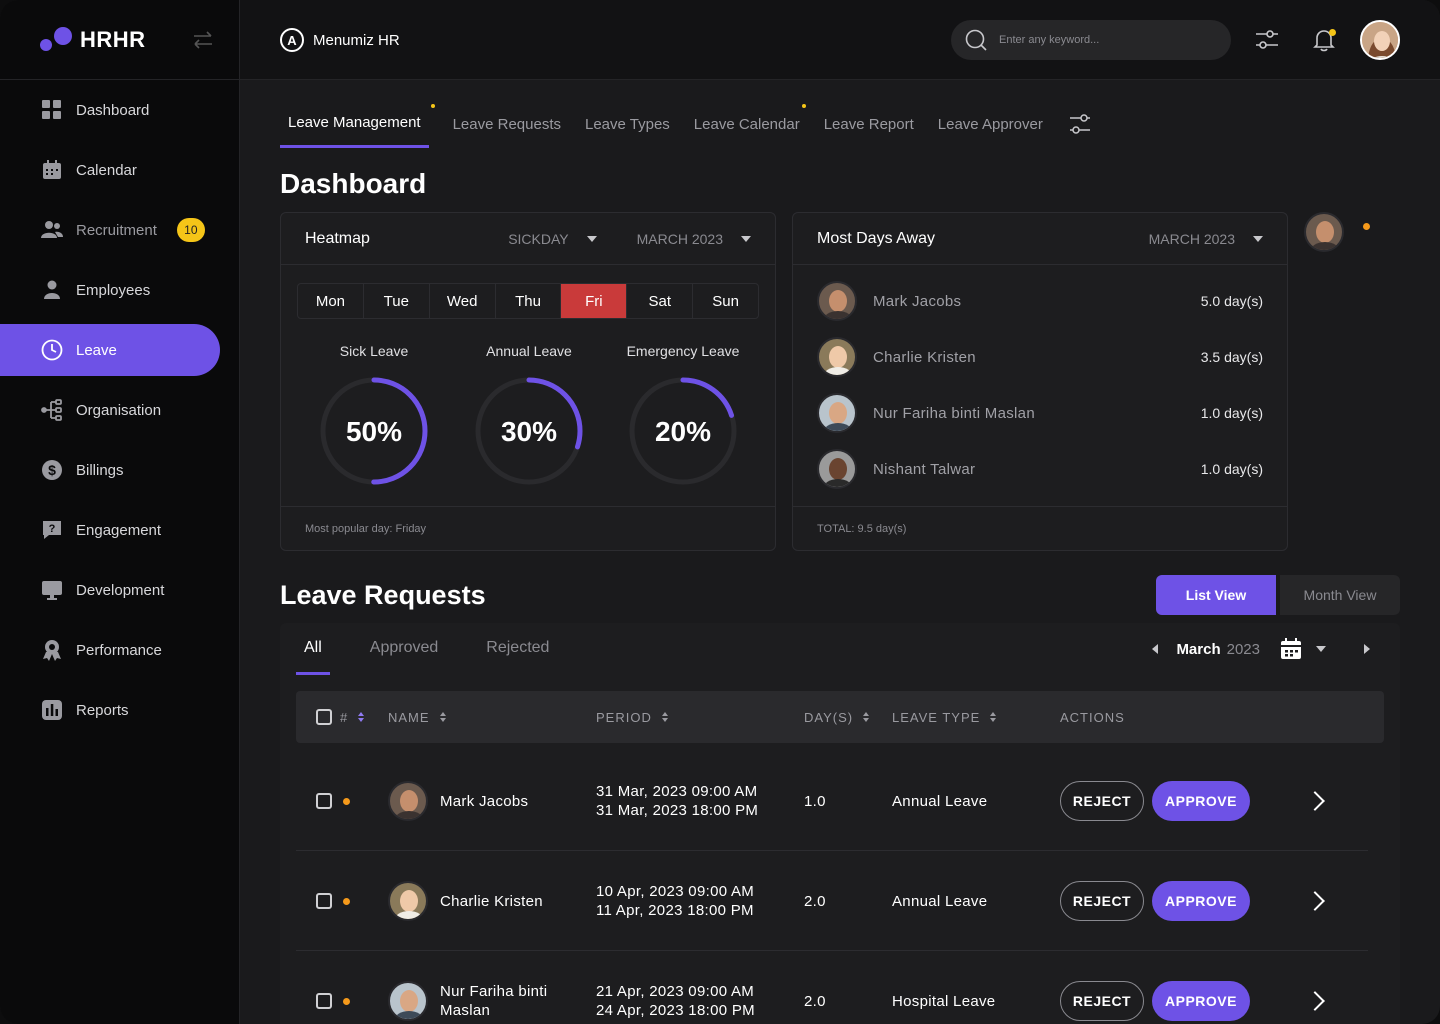  I want to click on sidebar-item-organisation: Organisation, so click(119, 410).